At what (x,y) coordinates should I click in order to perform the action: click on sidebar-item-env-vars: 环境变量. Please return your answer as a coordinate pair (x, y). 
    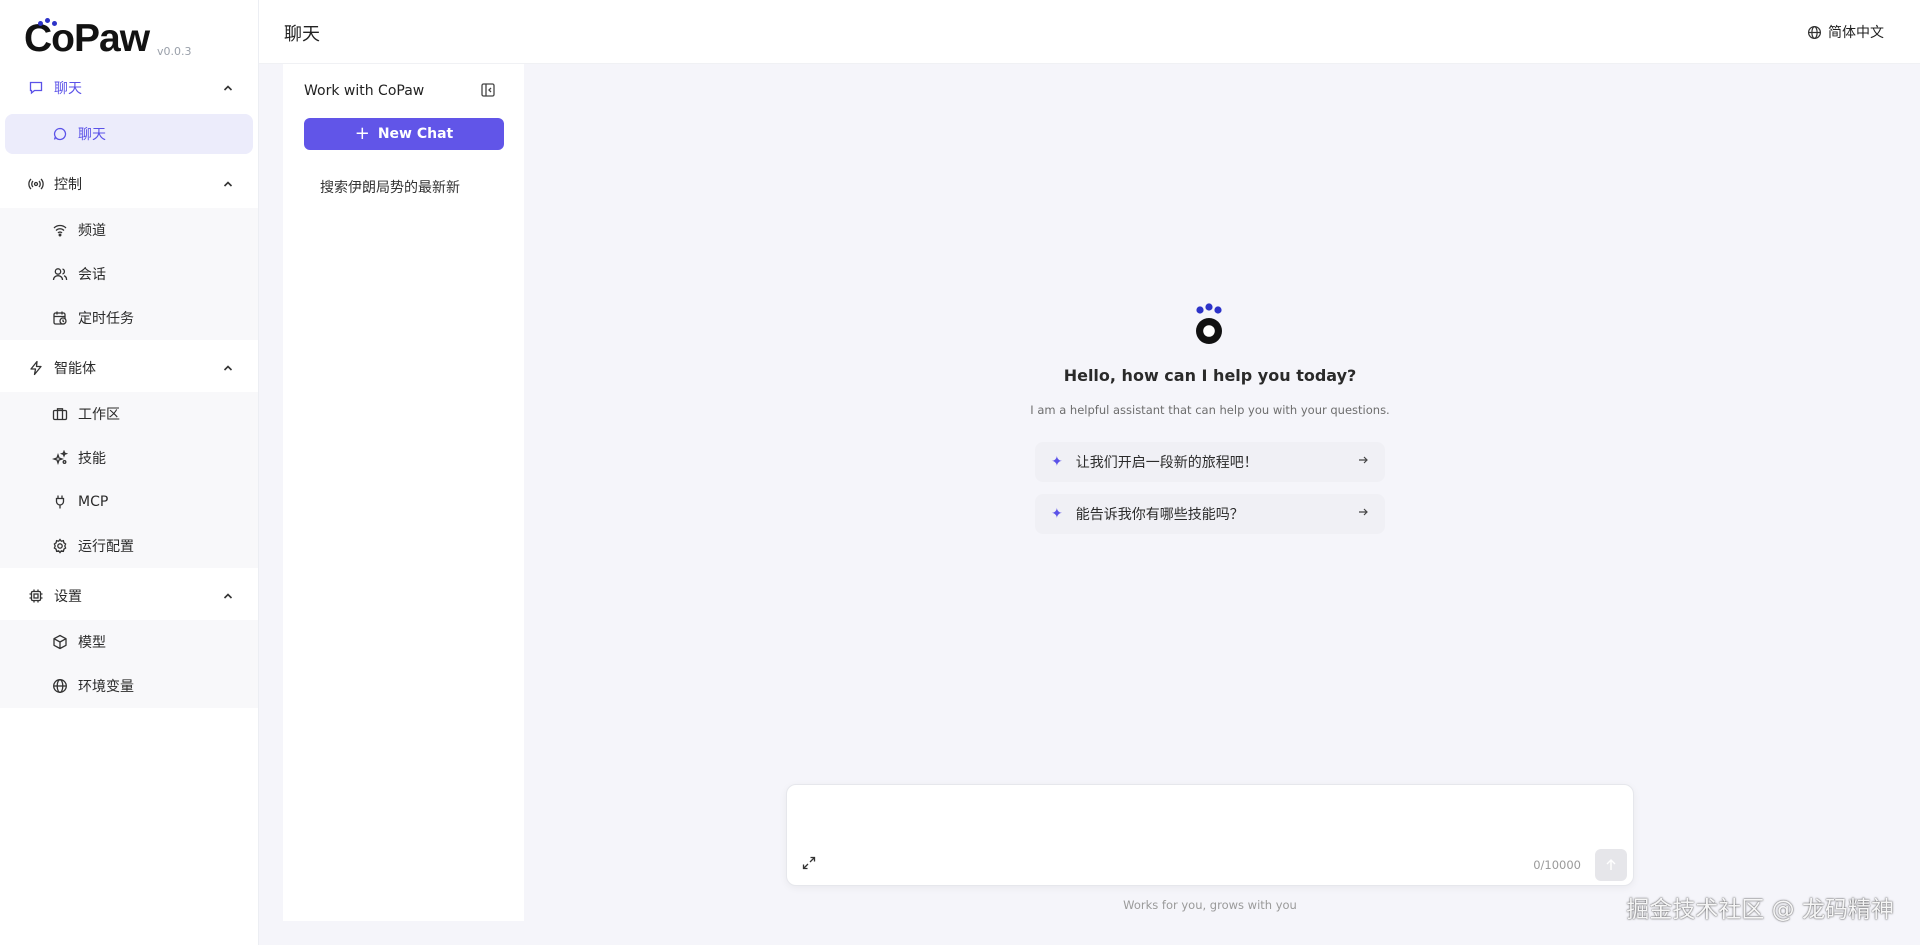
    Looking at the image, I should click on (129, 686).